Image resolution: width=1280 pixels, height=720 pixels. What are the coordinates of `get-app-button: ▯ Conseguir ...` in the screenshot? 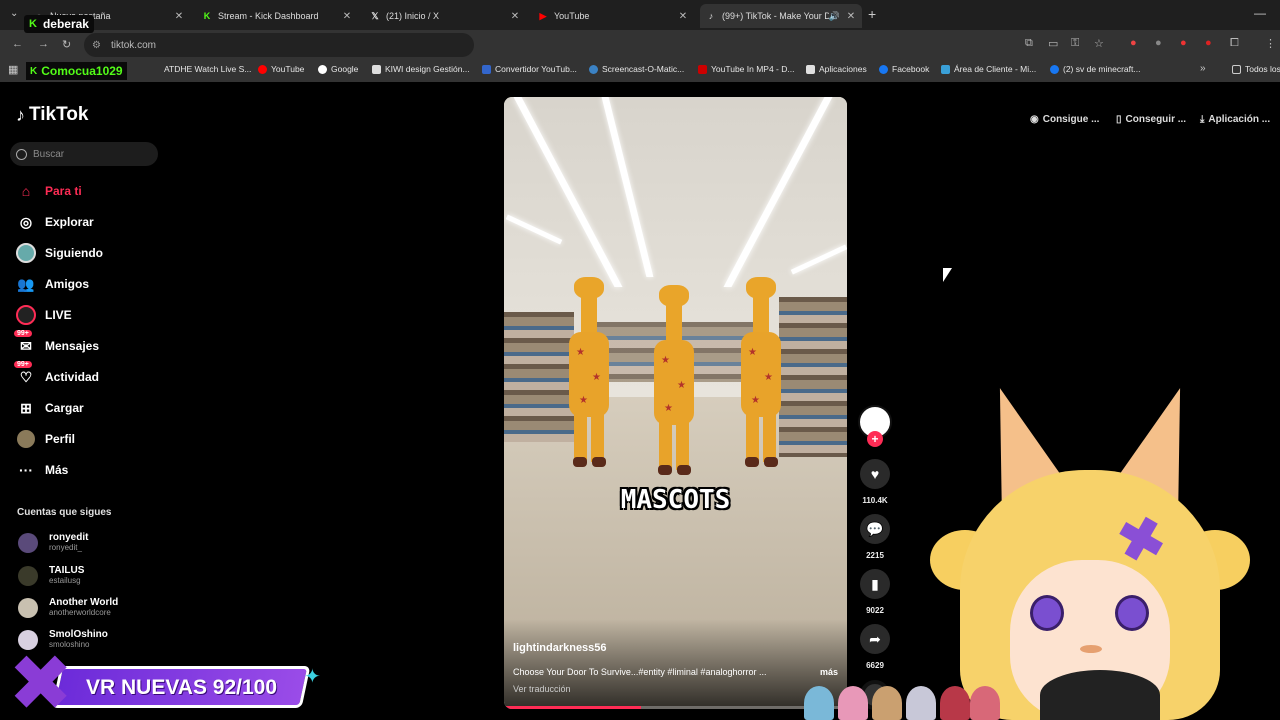 It's located at (1151, 119).